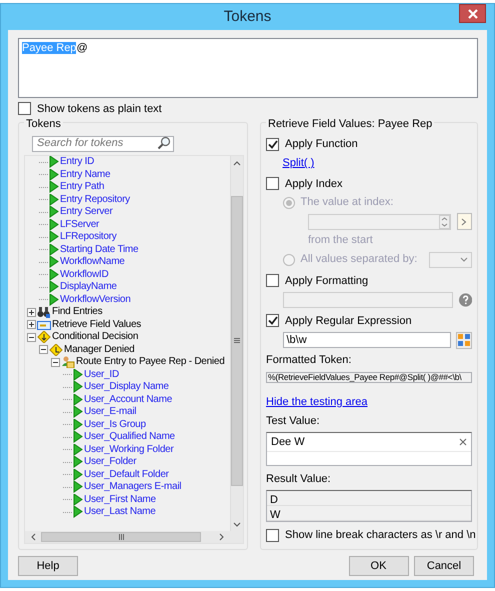 Image resolution: width=495 pixels, height=591 pixels. What do you see at coordinates (309, 360) in the screenshot?
I see `field-label: Formatted Token:` at bounding box center [309, 360].